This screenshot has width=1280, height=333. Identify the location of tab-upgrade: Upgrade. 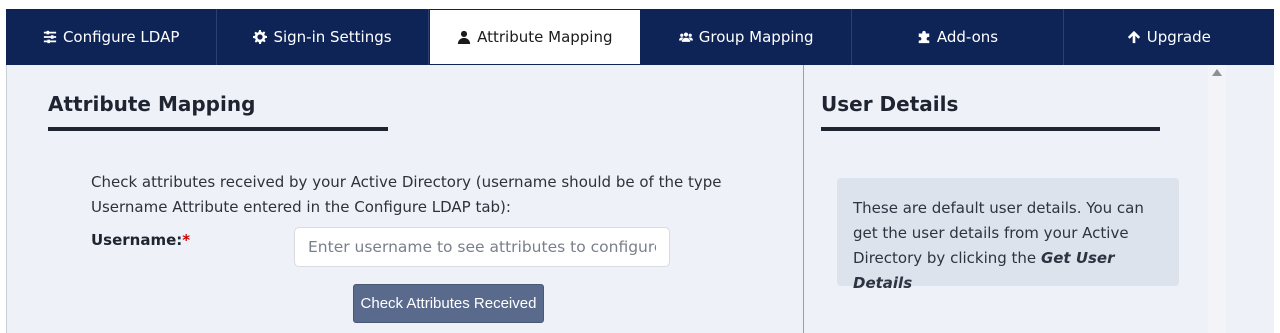
(1169, 37).